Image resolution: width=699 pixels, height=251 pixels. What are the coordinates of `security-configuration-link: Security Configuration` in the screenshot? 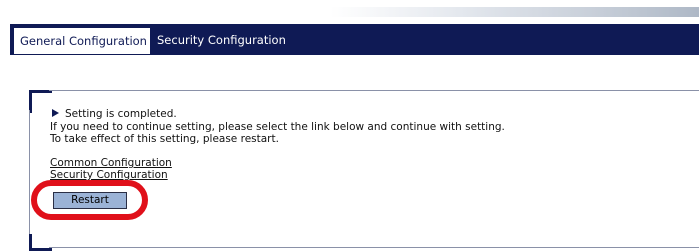 It's located at (109, 175).